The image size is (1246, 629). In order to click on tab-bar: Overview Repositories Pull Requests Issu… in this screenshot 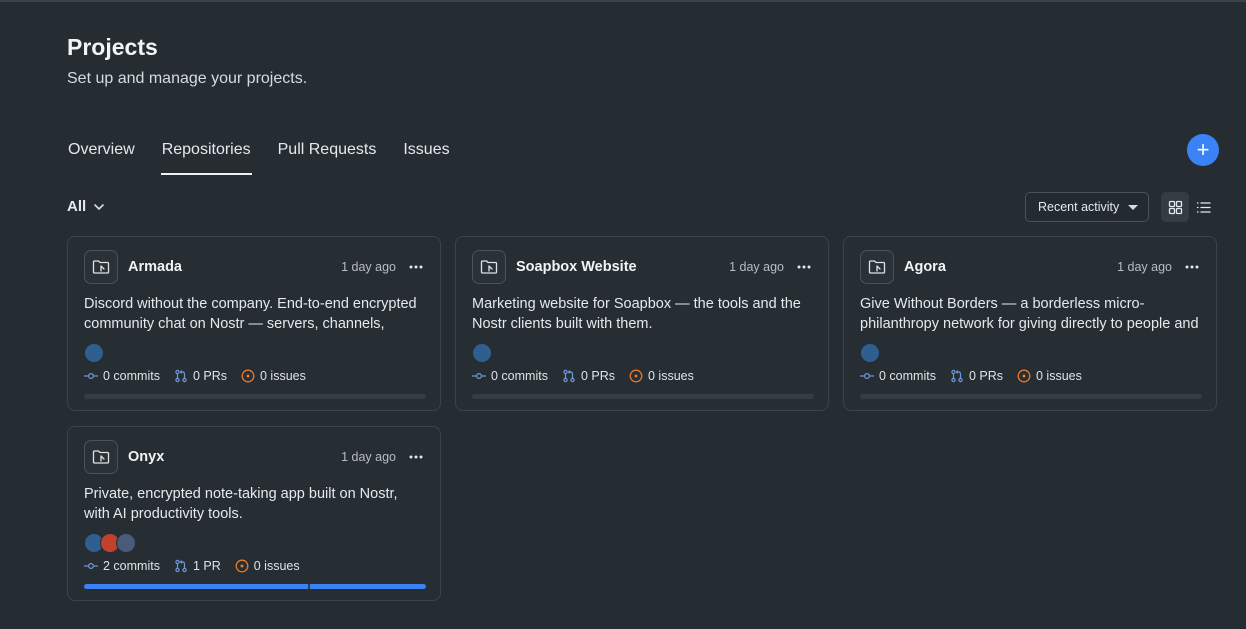, I will do `click(259, 156)`.